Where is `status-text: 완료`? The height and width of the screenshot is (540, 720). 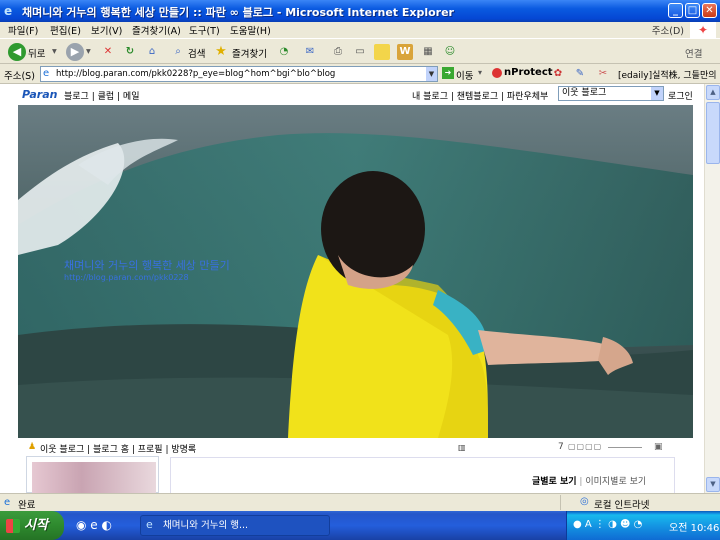
status-text: 완료 is located at coordinates (27, 505).